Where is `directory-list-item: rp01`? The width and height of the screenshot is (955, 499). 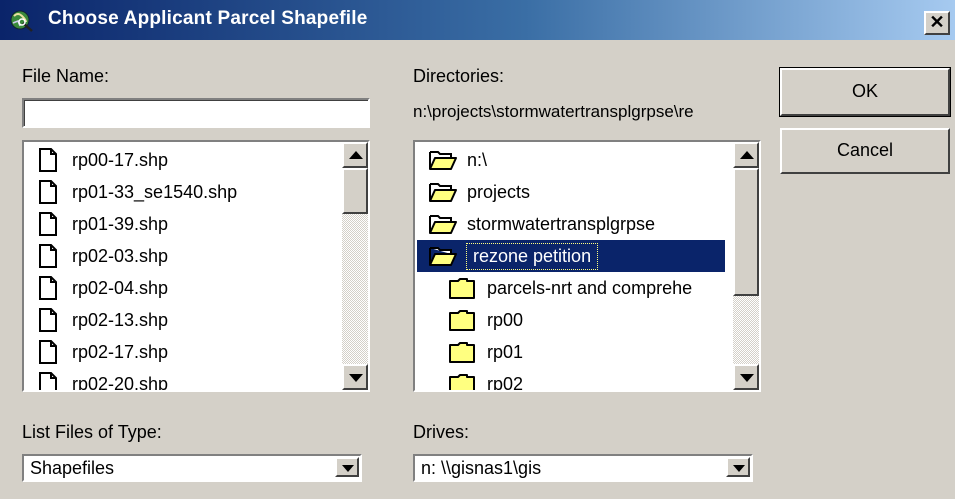 directory-list-item: rp01 is located at coordinates (486, 352).